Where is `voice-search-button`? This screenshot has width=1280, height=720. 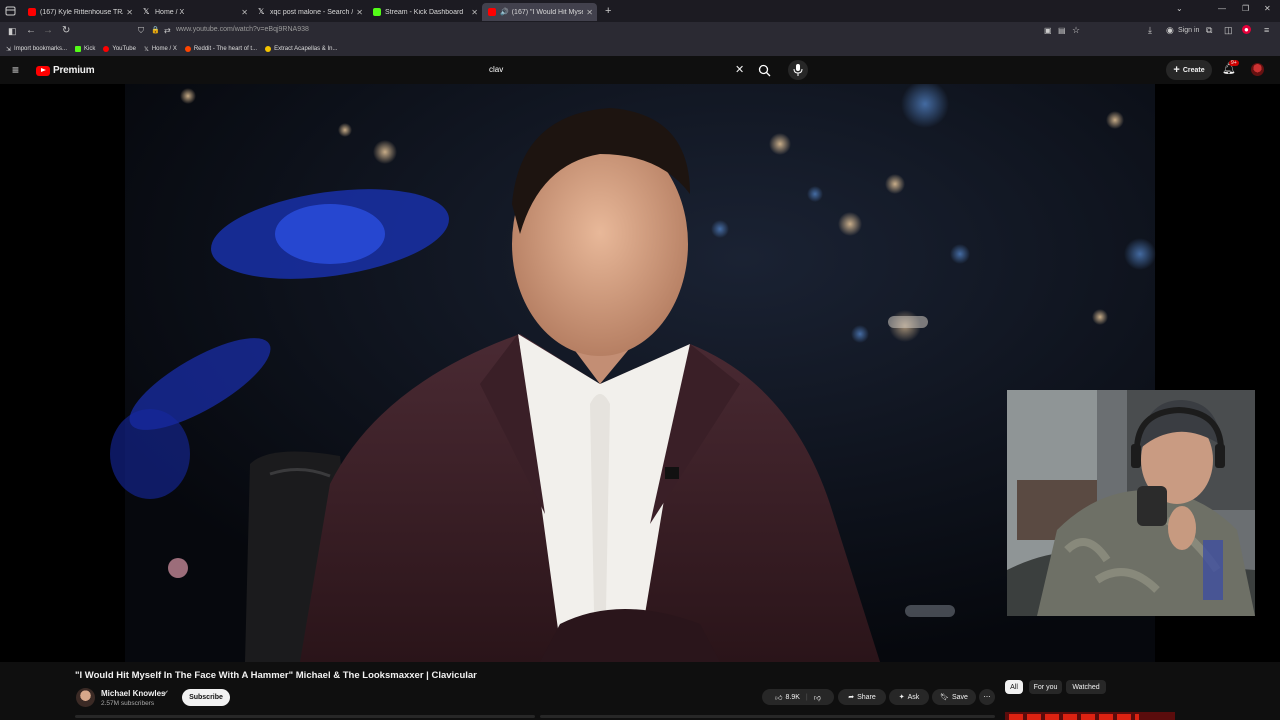 voice-search-button is located at coordinates (798, 70).